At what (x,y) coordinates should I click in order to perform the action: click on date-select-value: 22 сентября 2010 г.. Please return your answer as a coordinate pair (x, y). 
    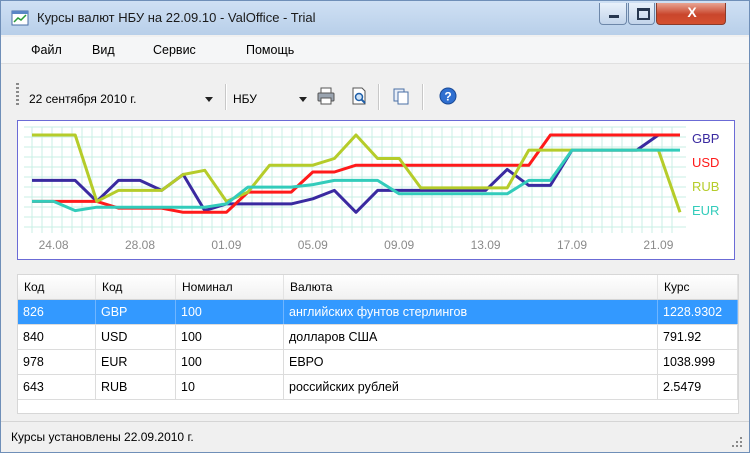
    Looking at the image, I should click on (83, 99).